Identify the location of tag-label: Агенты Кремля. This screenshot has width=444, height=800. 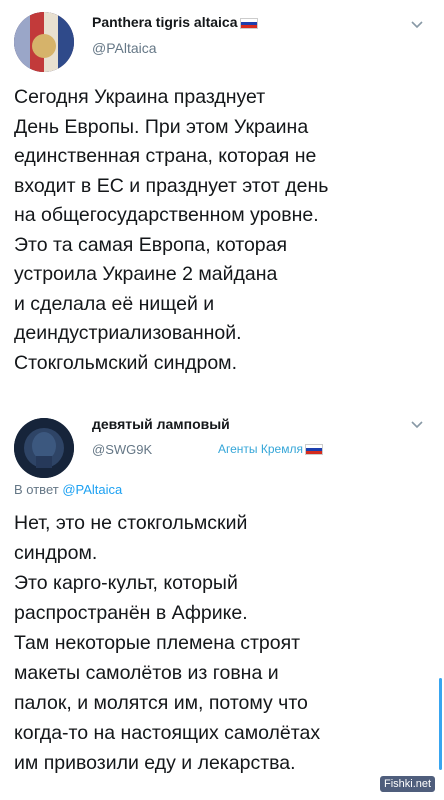
(270, 449).